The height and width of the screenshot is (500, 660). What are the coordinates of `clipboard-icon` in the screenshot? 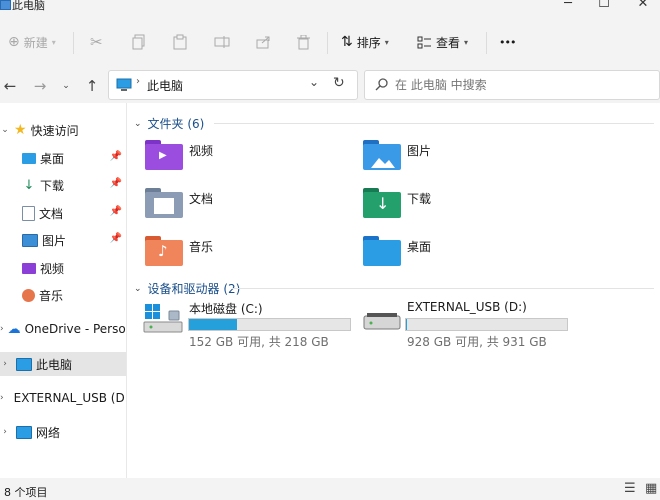 It's located at (180, 42).